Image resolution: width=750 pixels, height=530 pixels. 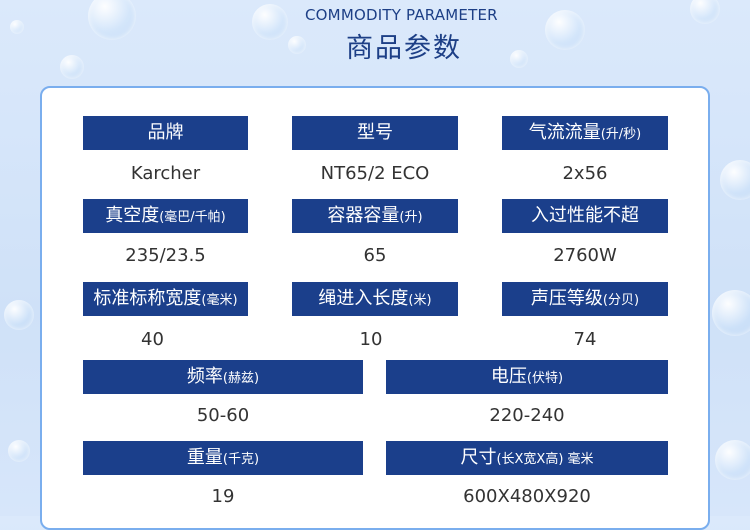 I want to click on label-voltage: 电压(伏特), so click(x=527, y=377).